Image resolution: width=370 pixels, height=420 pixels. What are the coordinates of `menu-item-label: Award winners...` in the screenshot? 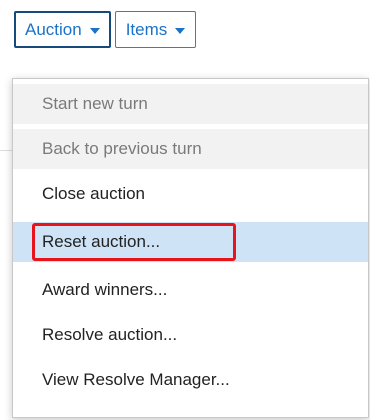 It's located at (105, 289).